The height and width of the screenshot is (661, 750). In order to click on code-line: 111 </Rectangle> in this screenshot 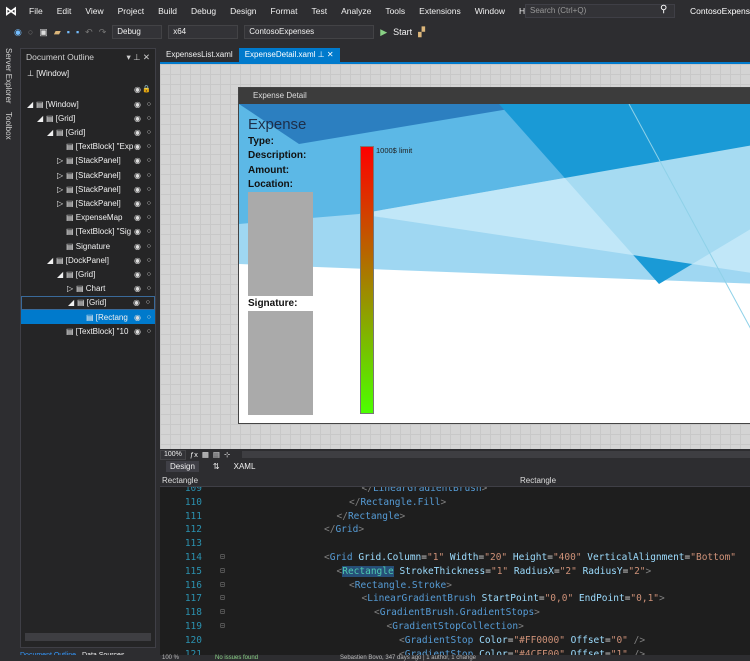, I will do `click(455, 518)`.